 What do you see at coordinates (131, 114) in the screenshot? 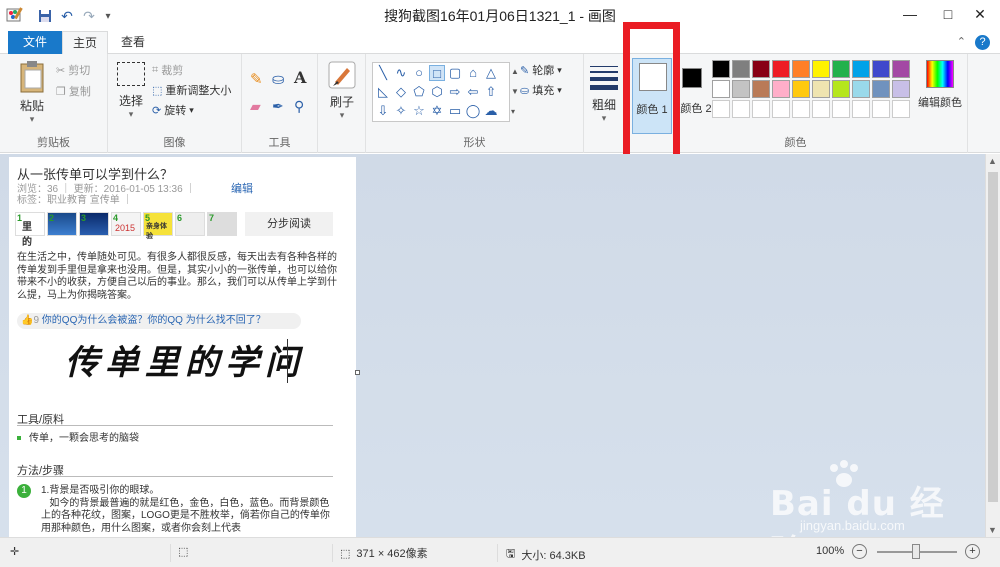
I see `select-dropdown-icon: ▾` at bounding box center [131, 114].